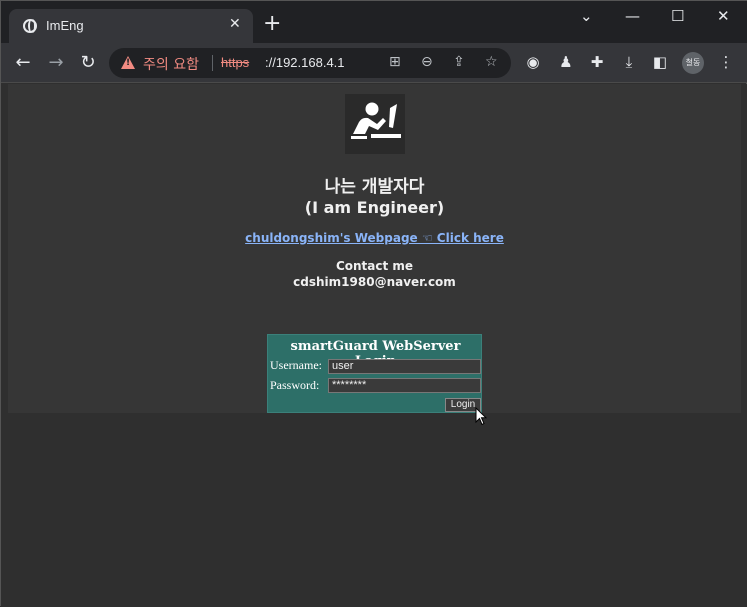 This screenshot has width=747, height=607. What do you see at coordinates (88, 63) in the screenshot?
I see `reload-icon: ↻` at bounding box center [88, 63].